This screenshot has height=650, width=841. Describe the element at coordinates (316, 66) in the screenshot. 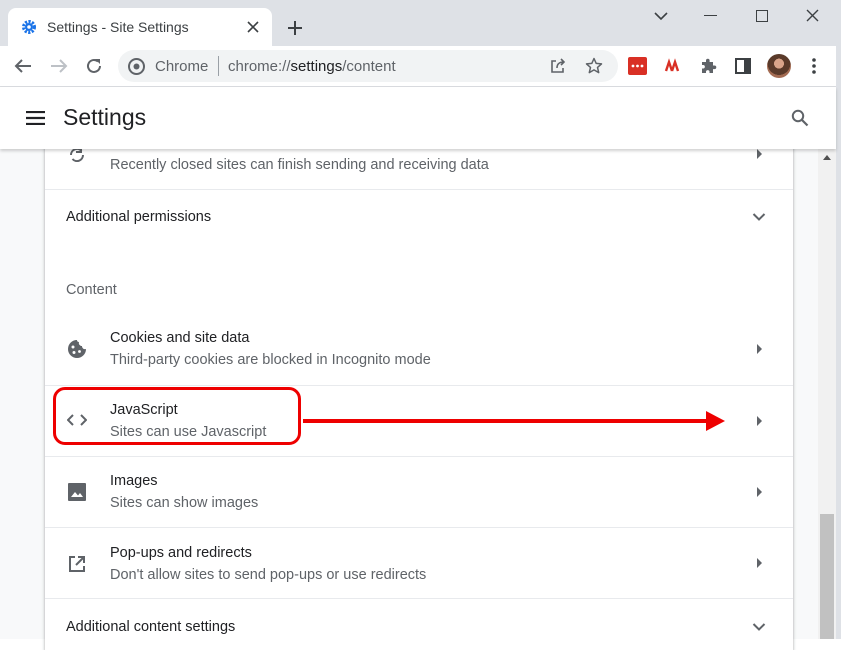

I see `url-host: settings` at that location.